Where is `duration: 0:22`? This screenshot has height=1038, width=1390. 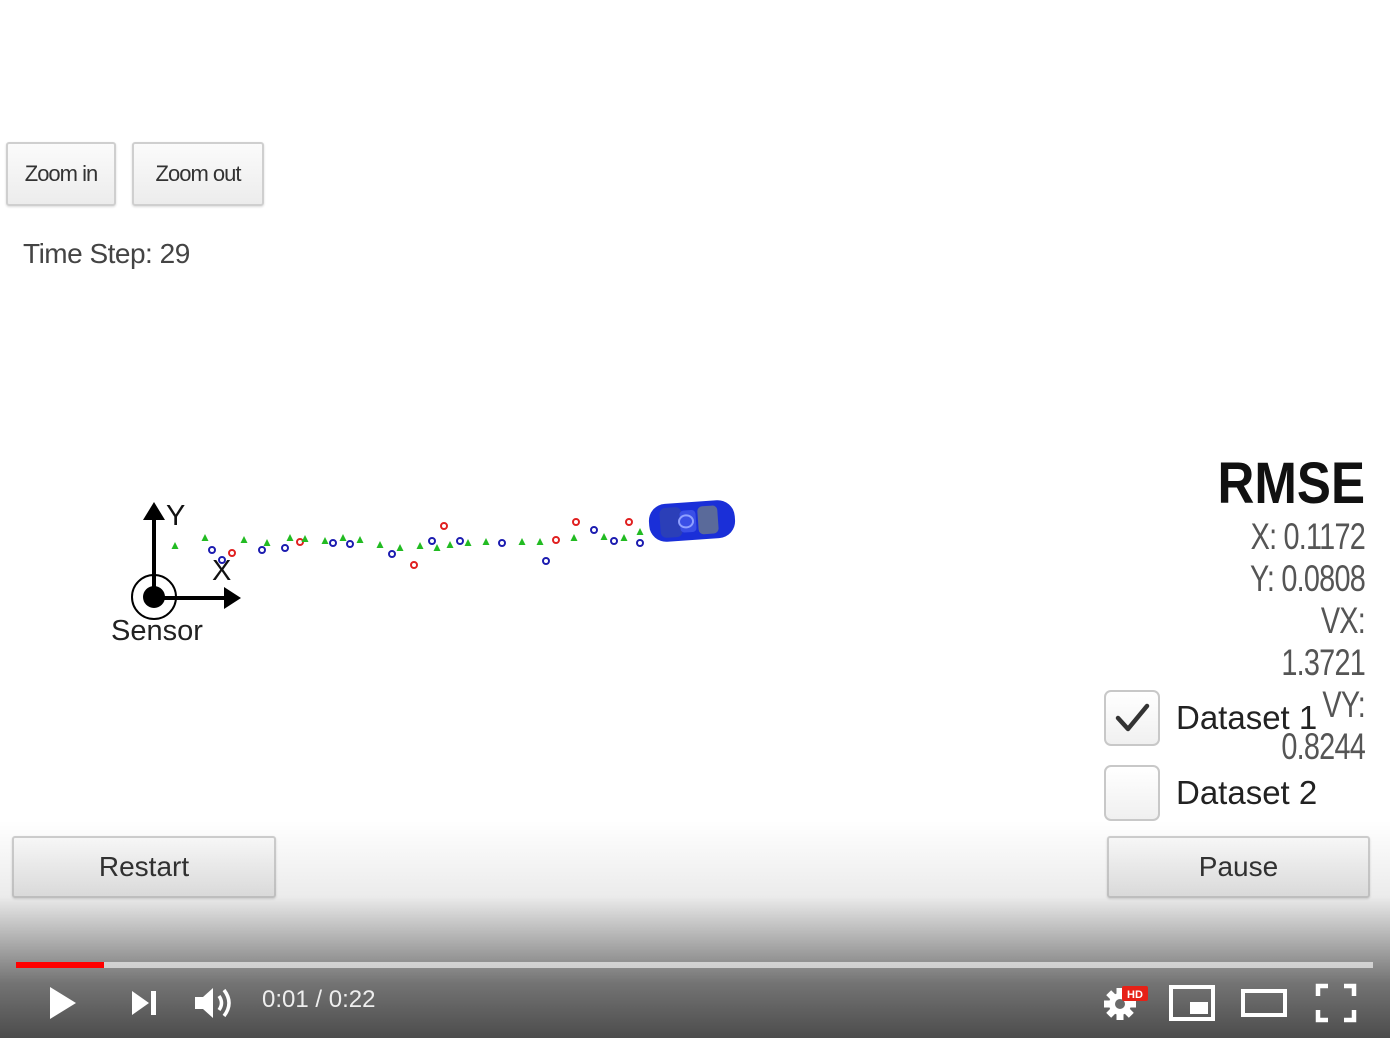
duration: 0:22 is located at coordinates (352, 999).